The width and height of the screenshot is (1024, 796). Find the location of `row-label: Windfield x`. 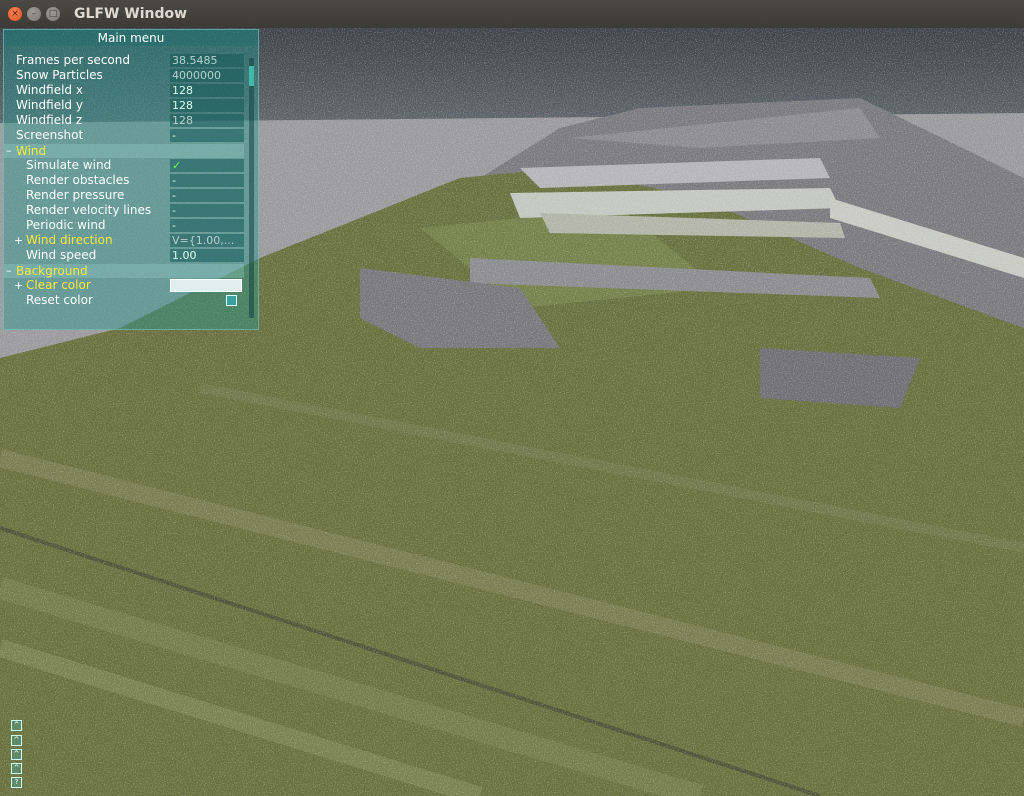

row-label: Windfield x is located at coordinates (49, 90).